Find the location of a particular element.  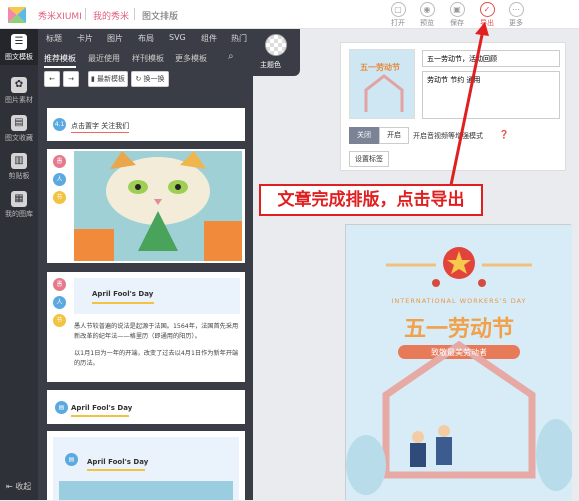

latest-templates-button: ▮ 最新模板 is located at coordinates (108, 79).